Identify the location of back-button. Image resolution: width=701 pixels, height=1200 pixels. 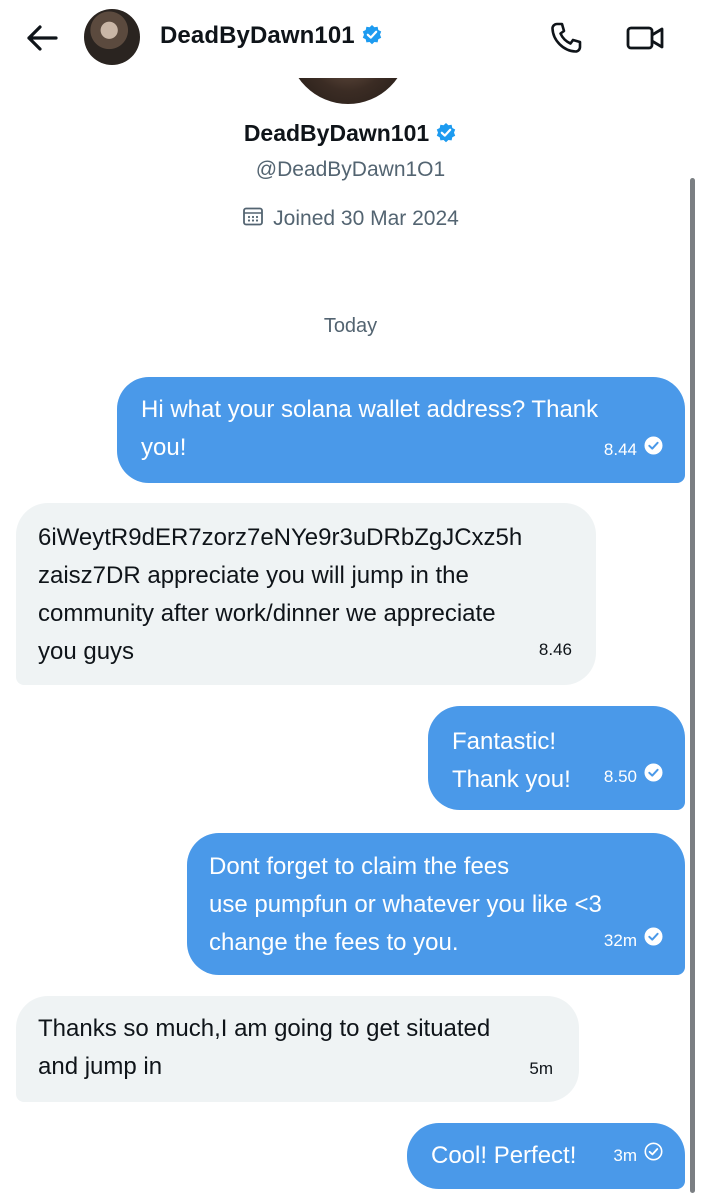
(42, 40).